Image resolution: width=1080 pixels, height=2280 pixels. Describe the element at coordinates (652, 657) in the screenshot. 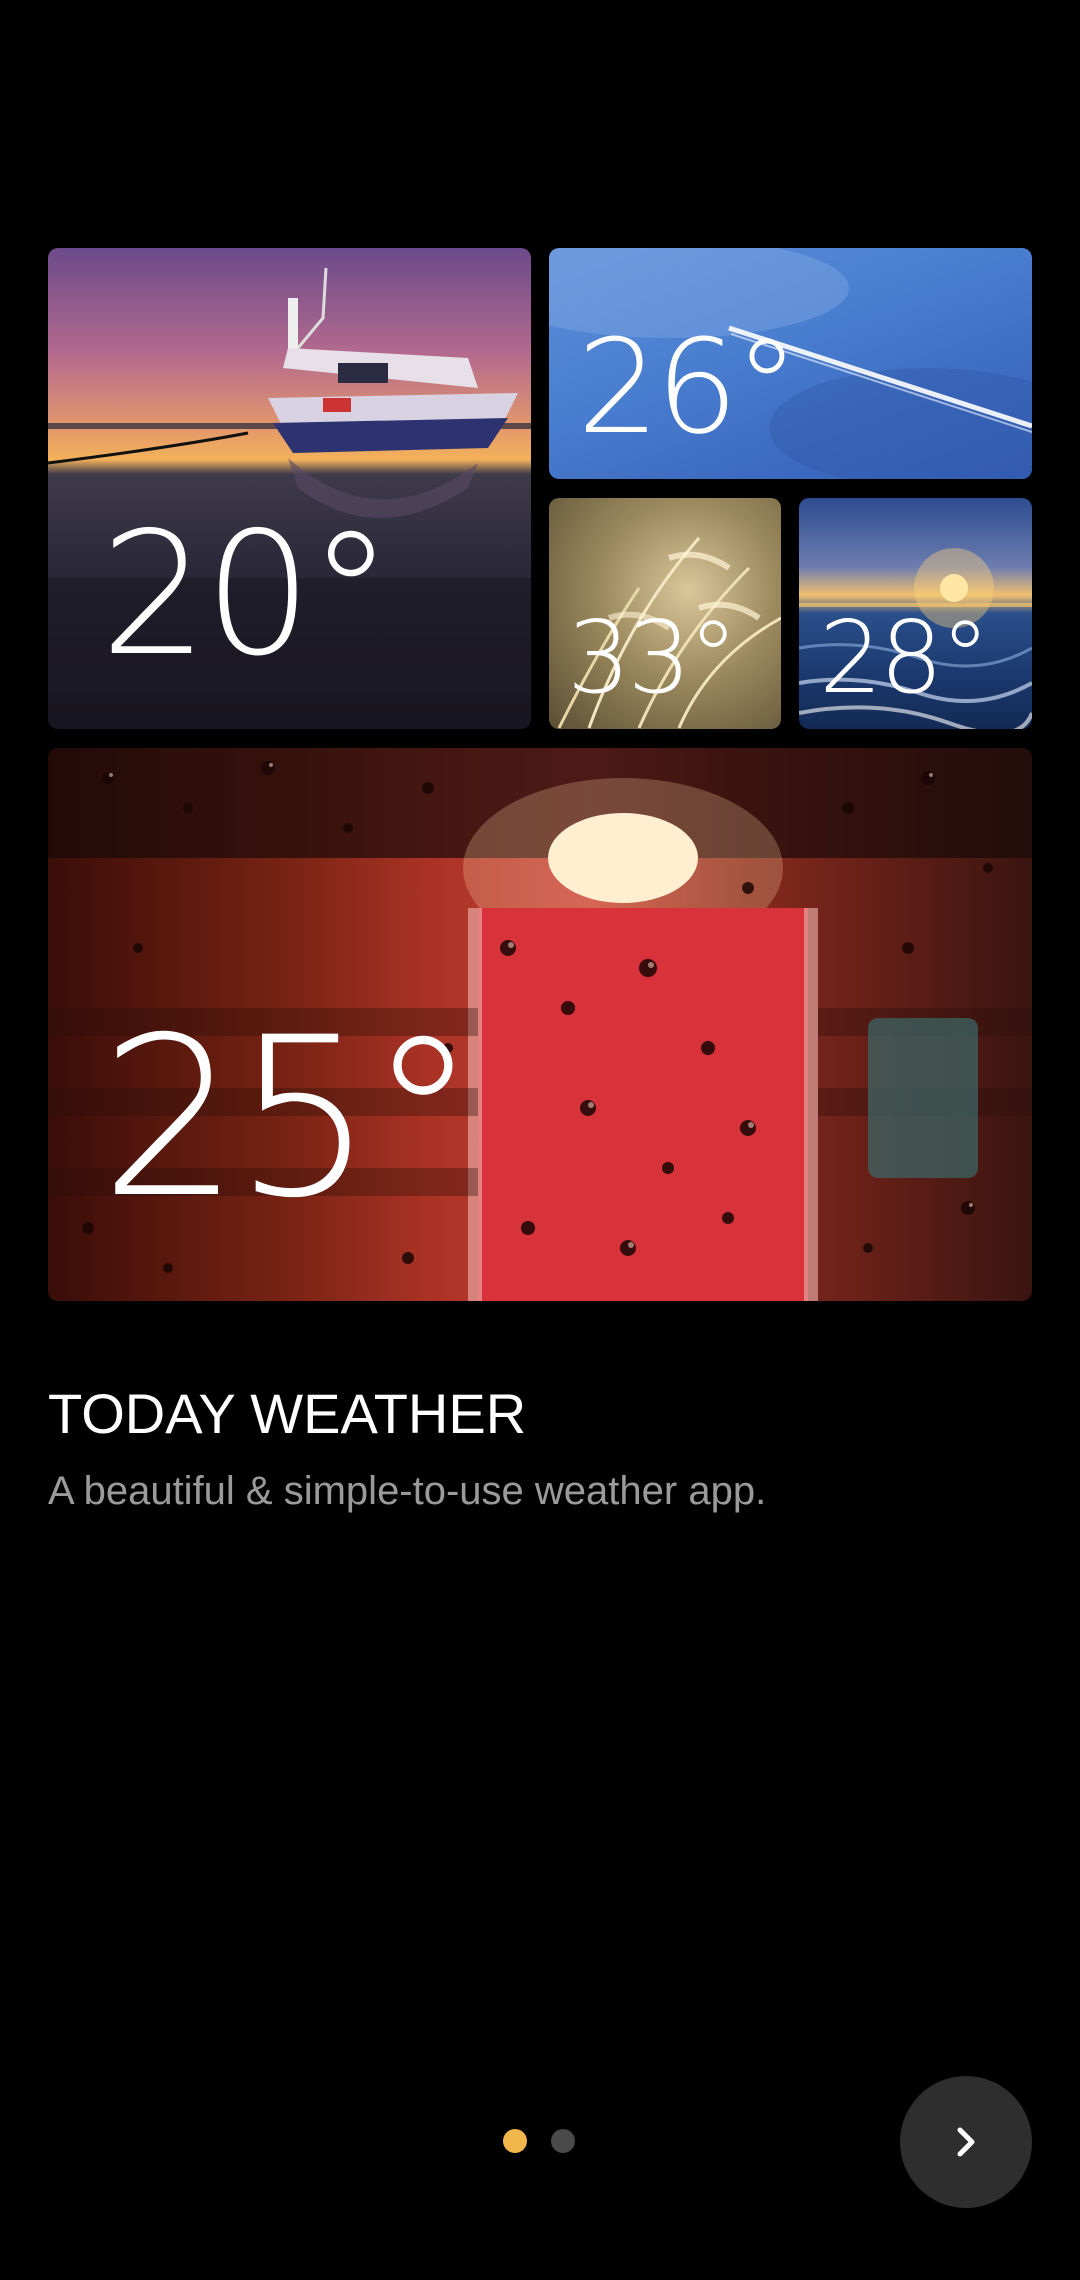

I see `grass-temperature: 33°` at that location.